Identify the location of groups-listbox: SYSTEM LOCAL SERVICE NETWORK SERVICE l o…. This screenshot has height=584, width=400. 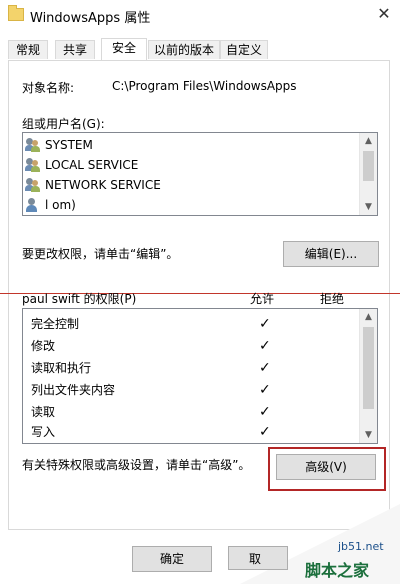
(200, 174).